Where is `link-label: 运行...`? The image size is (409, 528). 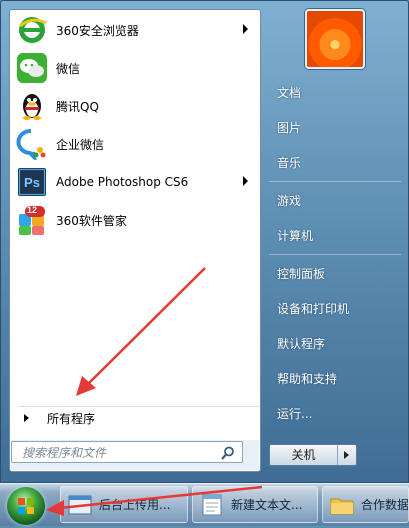
link-label: 运行... is located at coordinates (295, 413).